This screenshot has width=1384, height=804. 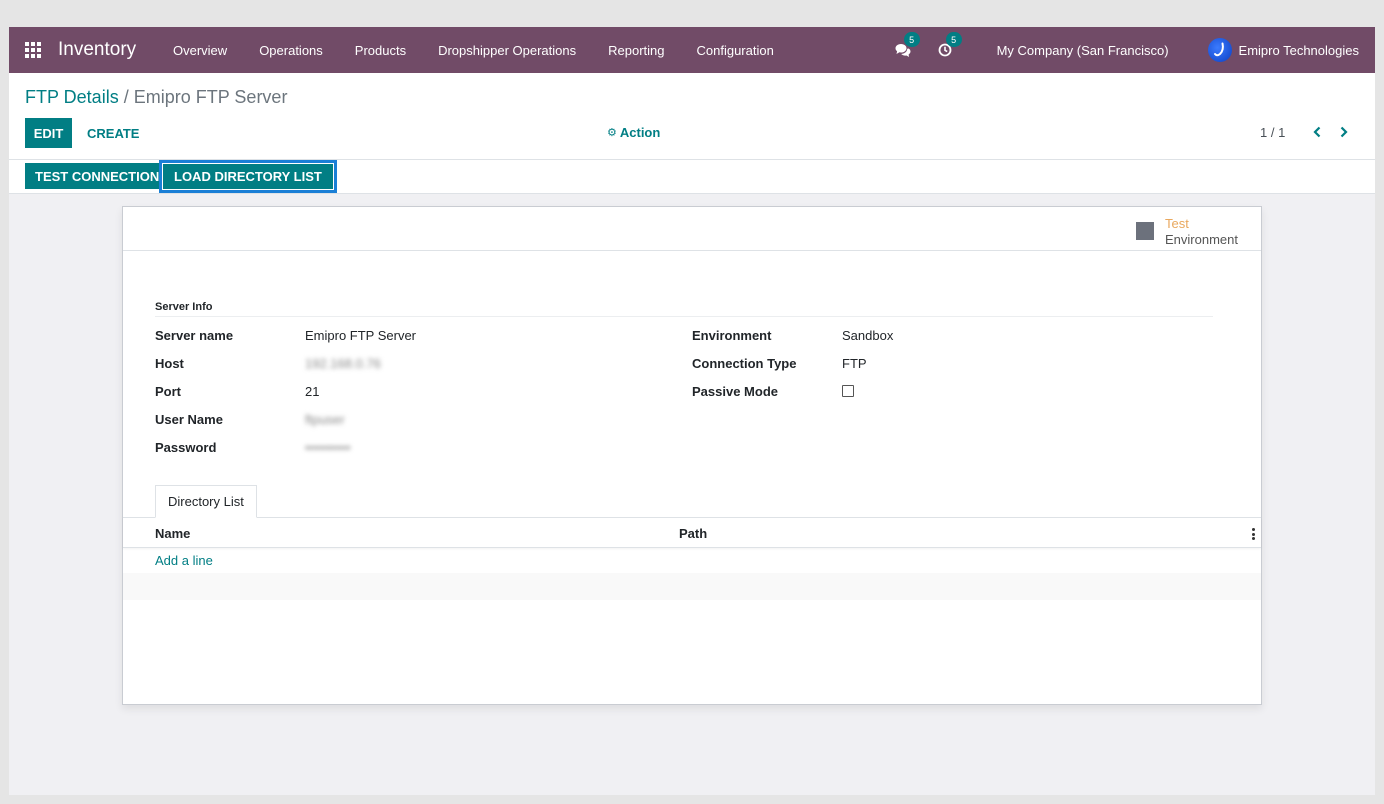 I want to click on menu-products: Products, so click(x=380, y=50).